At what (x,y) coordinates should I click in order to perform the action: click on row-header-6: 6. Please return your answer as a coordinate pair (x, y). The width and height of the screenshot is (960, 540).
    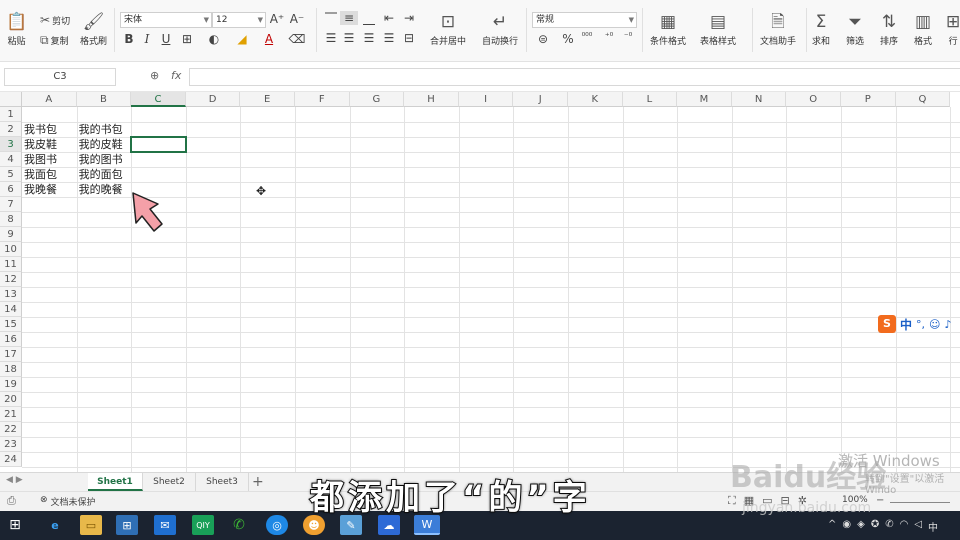
    Looking at the image, I should click on (11, 189).